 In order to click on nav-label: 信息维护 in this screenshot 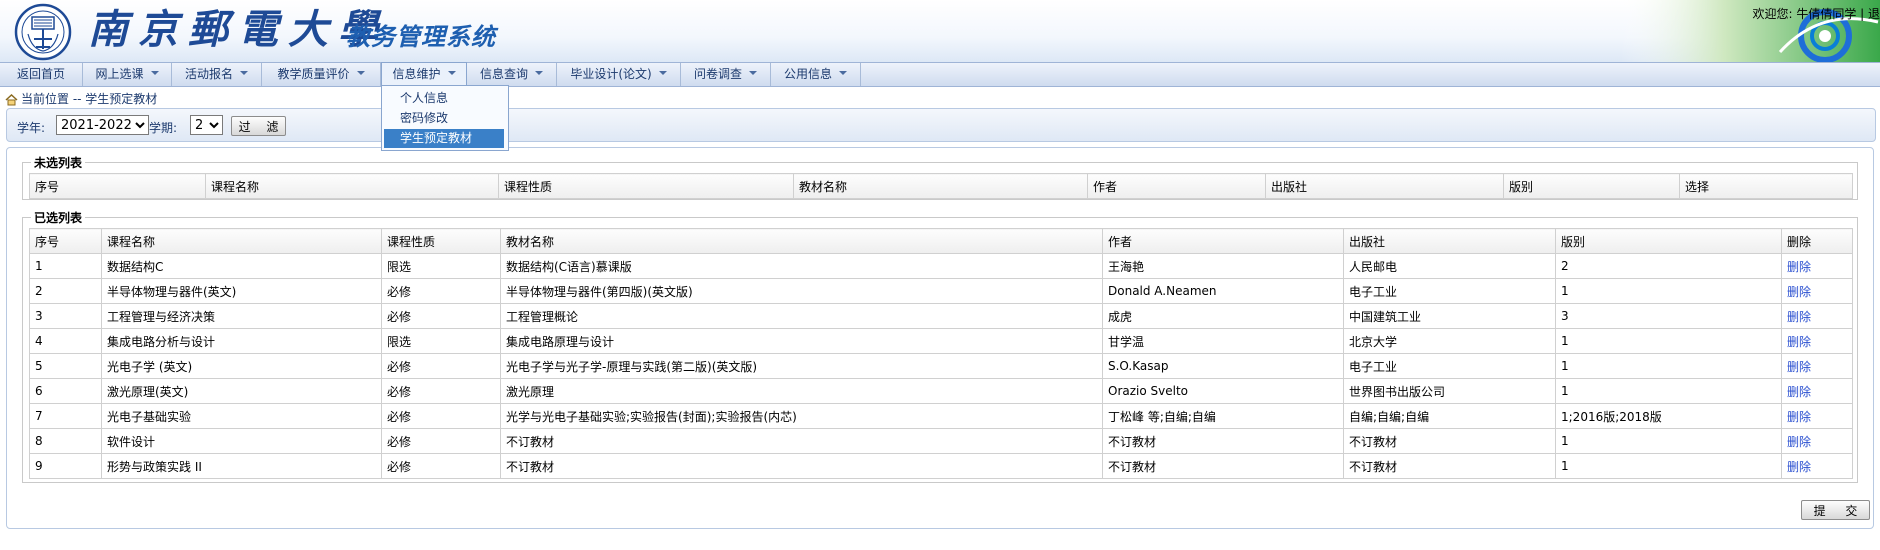, I will do `click(416, 74)`.